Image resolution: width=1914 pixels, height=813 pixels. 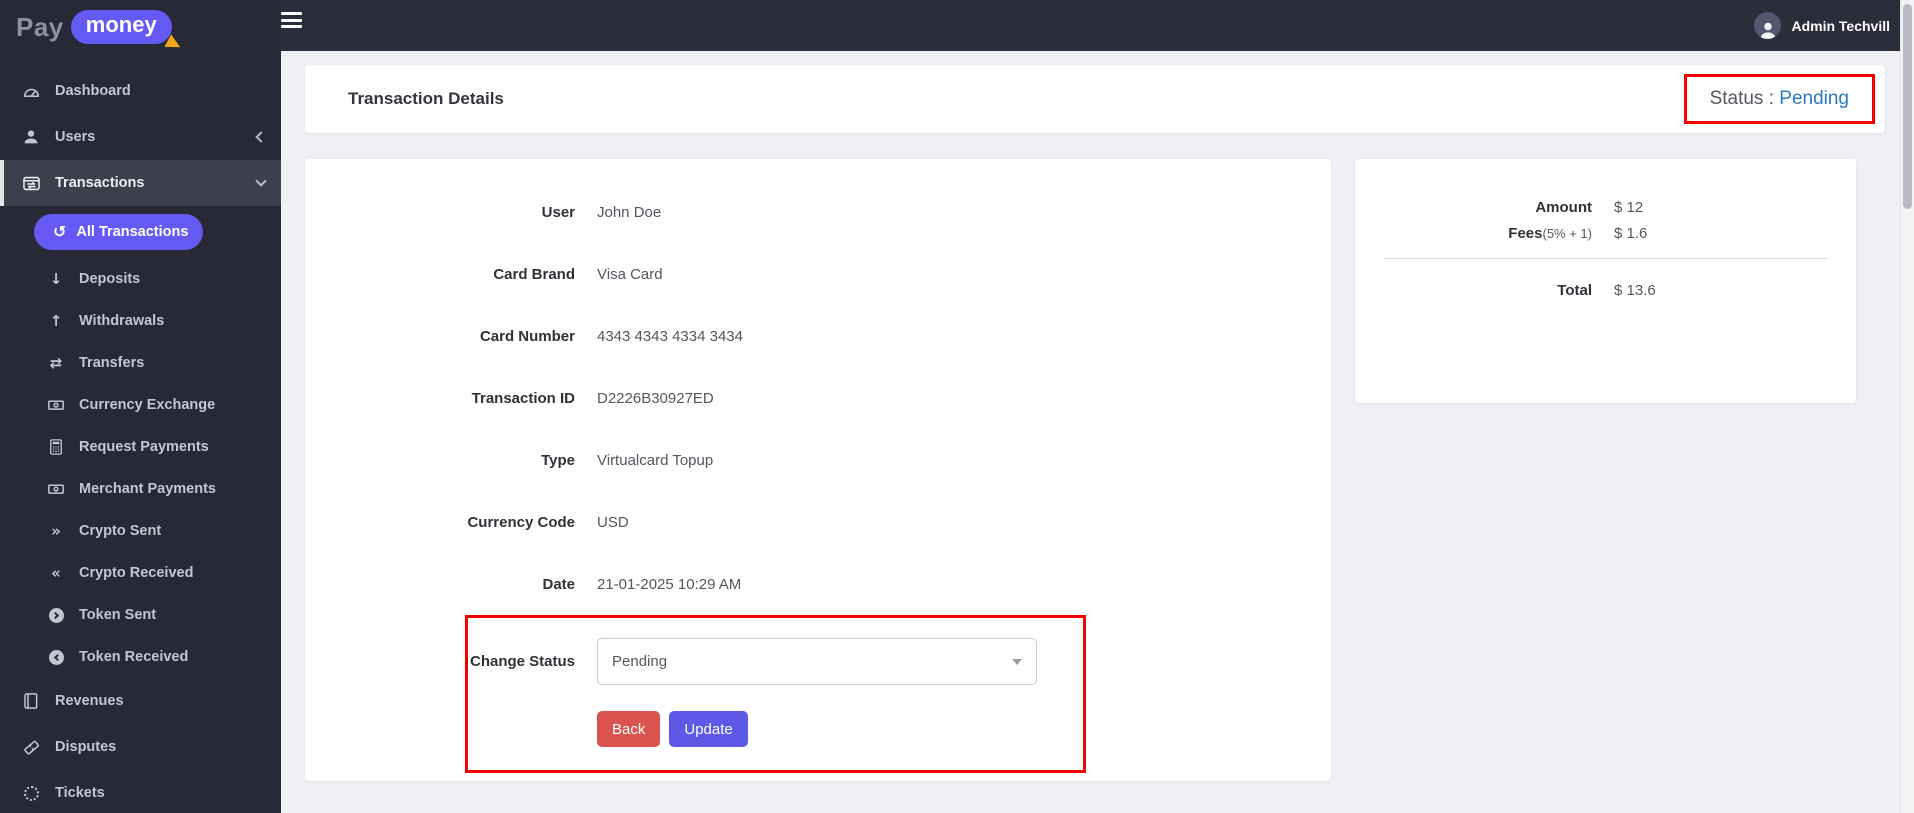 What do you see at coordinates (60, 231) in the screenshot?
I see `history-icon: ↺` at bounding box center [60, 231].